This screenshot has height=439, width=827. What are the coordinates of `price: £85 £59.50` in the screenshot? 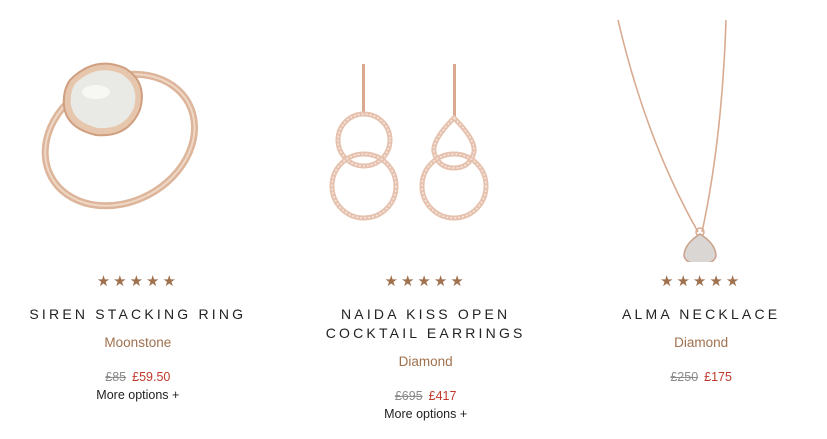 It's located at (138, 377).